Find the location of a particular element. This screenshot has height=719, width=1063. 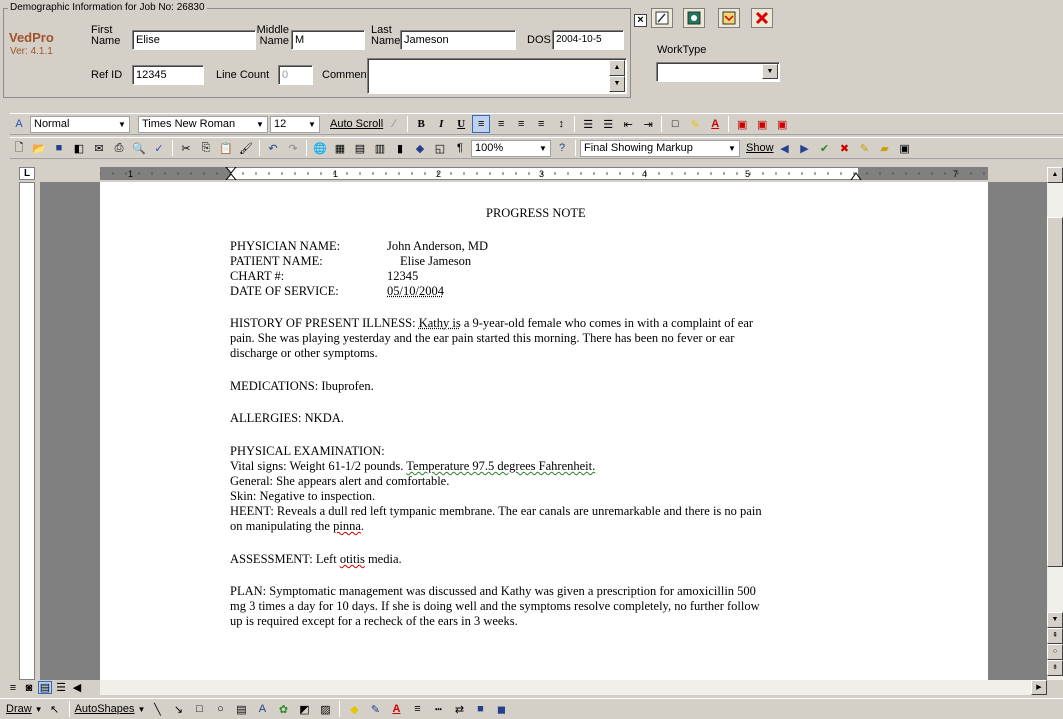

wordart-icon: A is located at coordinates (262, 709).